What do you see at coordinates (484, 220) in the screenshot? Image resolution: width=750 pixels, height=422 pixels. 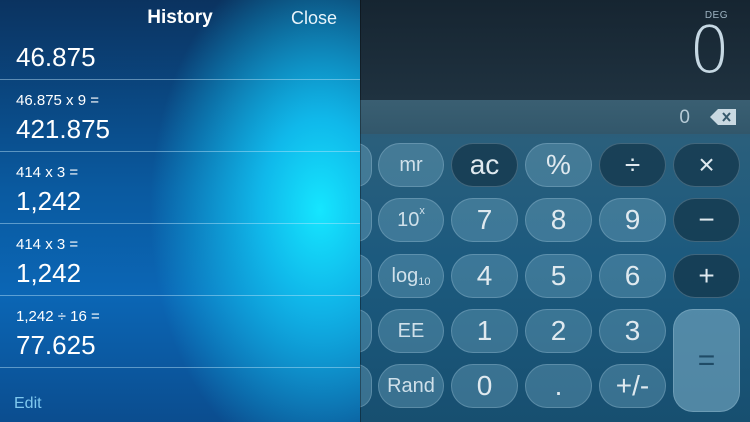 I see `seven-key: 7` at bounding box center [484, 220].